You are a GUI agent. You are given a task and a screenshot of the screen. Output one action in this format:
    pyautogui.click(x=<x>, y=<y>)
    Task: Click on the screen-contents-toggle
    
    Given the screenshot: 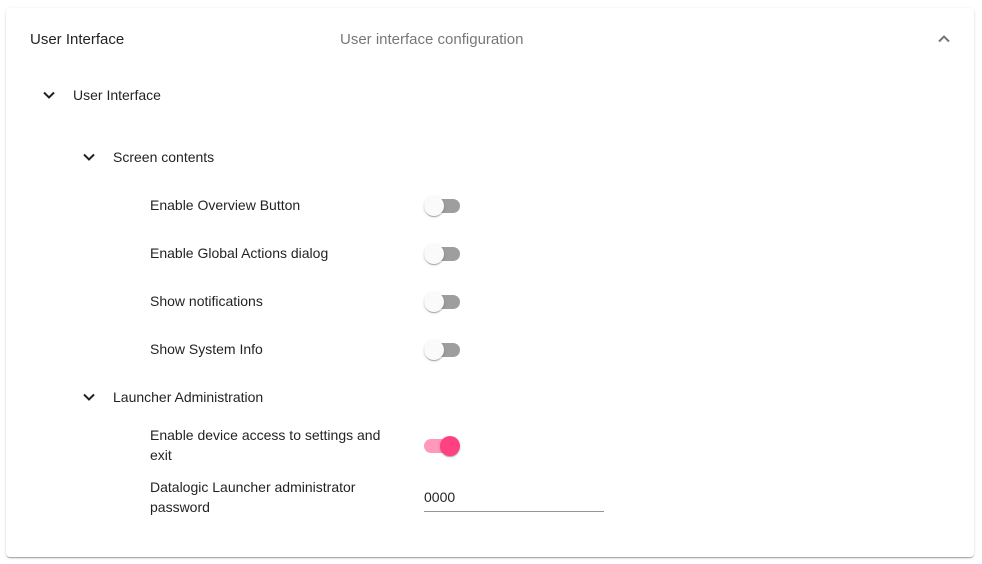 What is the action you would take?
    pyautogui.click(x=89, y=157)
    